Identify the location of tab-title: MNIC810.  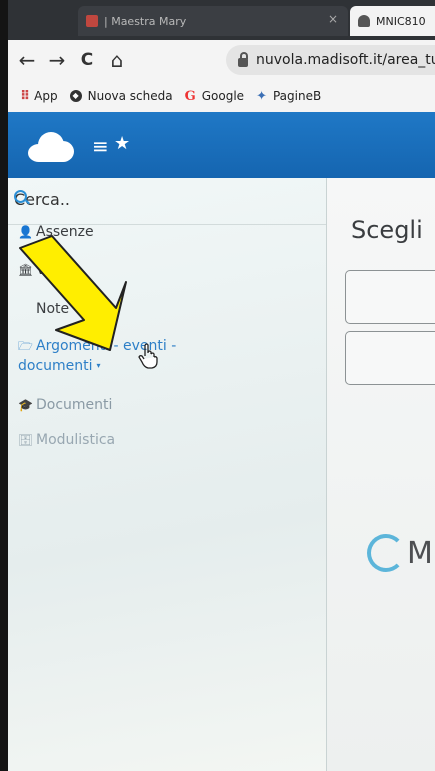
(401, 21).